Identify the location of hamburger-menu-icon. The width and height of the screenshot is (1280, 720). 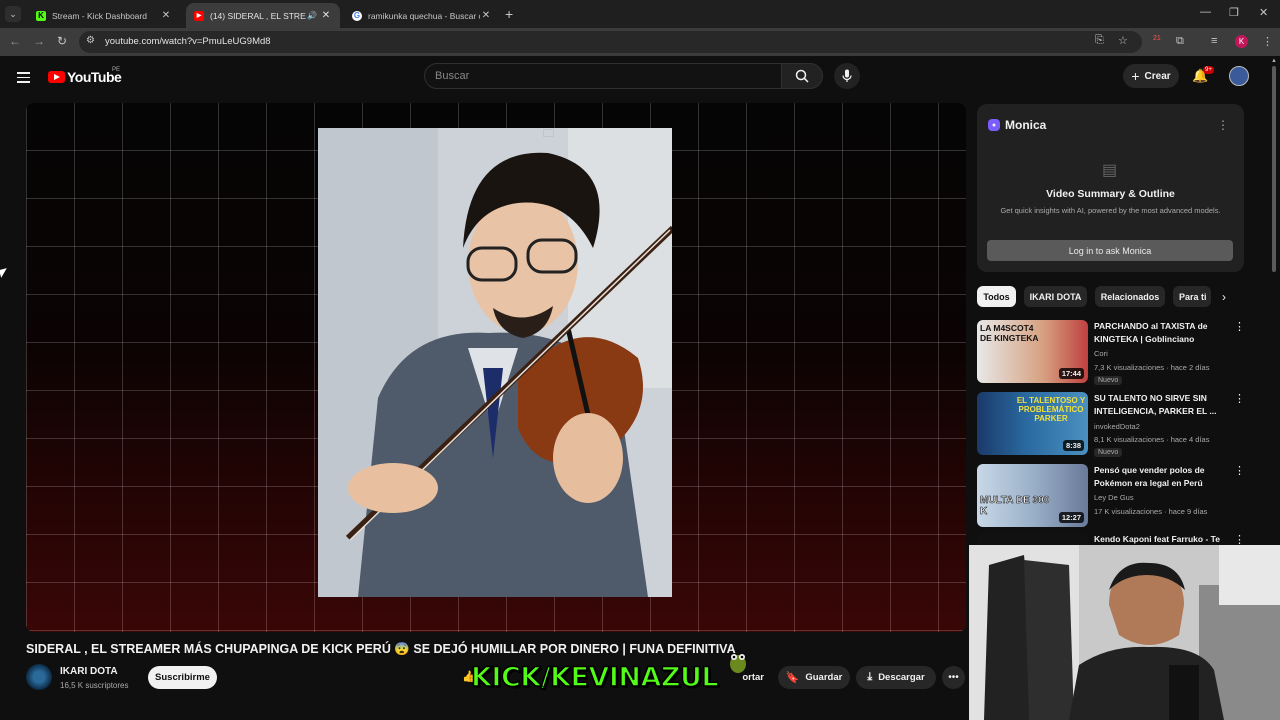
(23, 77).